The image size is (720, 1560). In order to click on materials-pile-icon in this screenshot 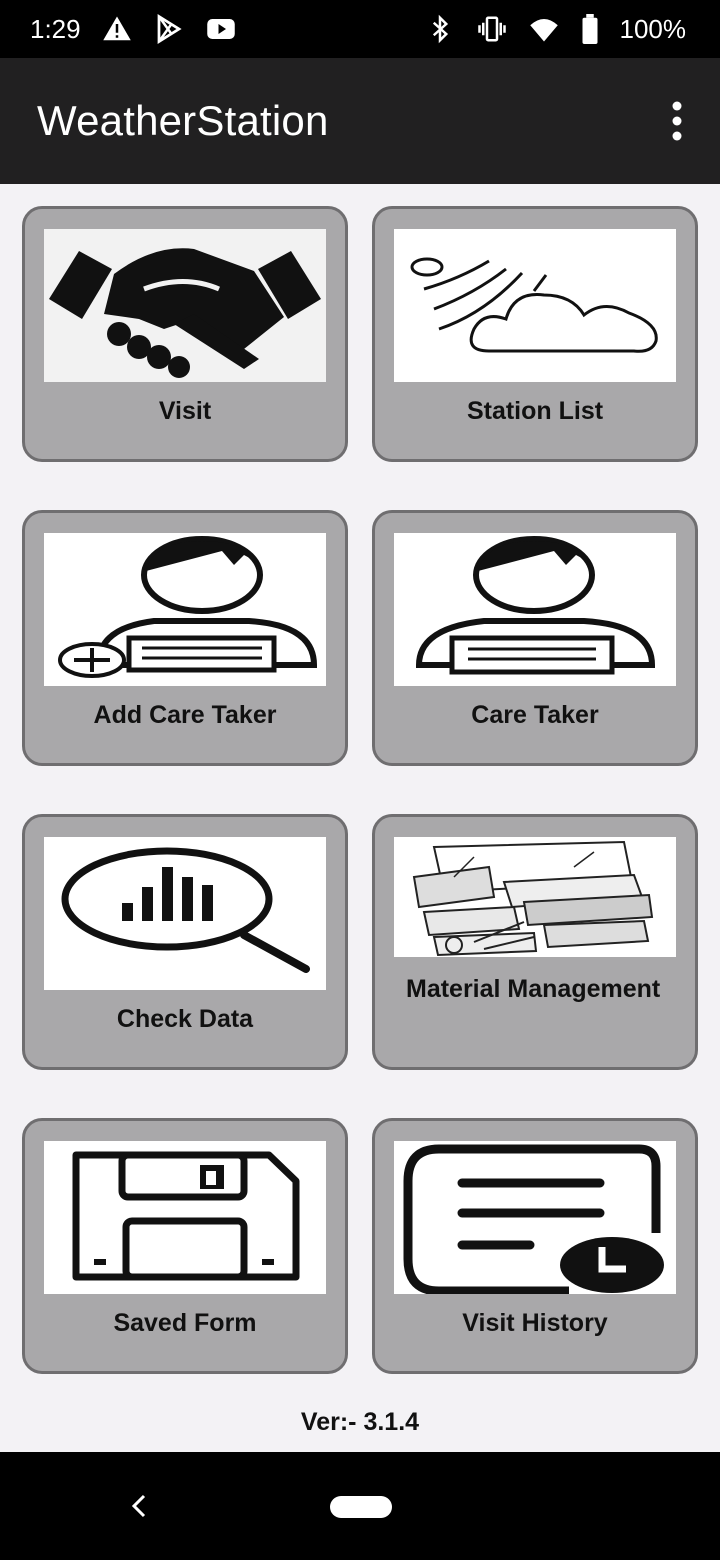, I will do `click(535, 897)`.